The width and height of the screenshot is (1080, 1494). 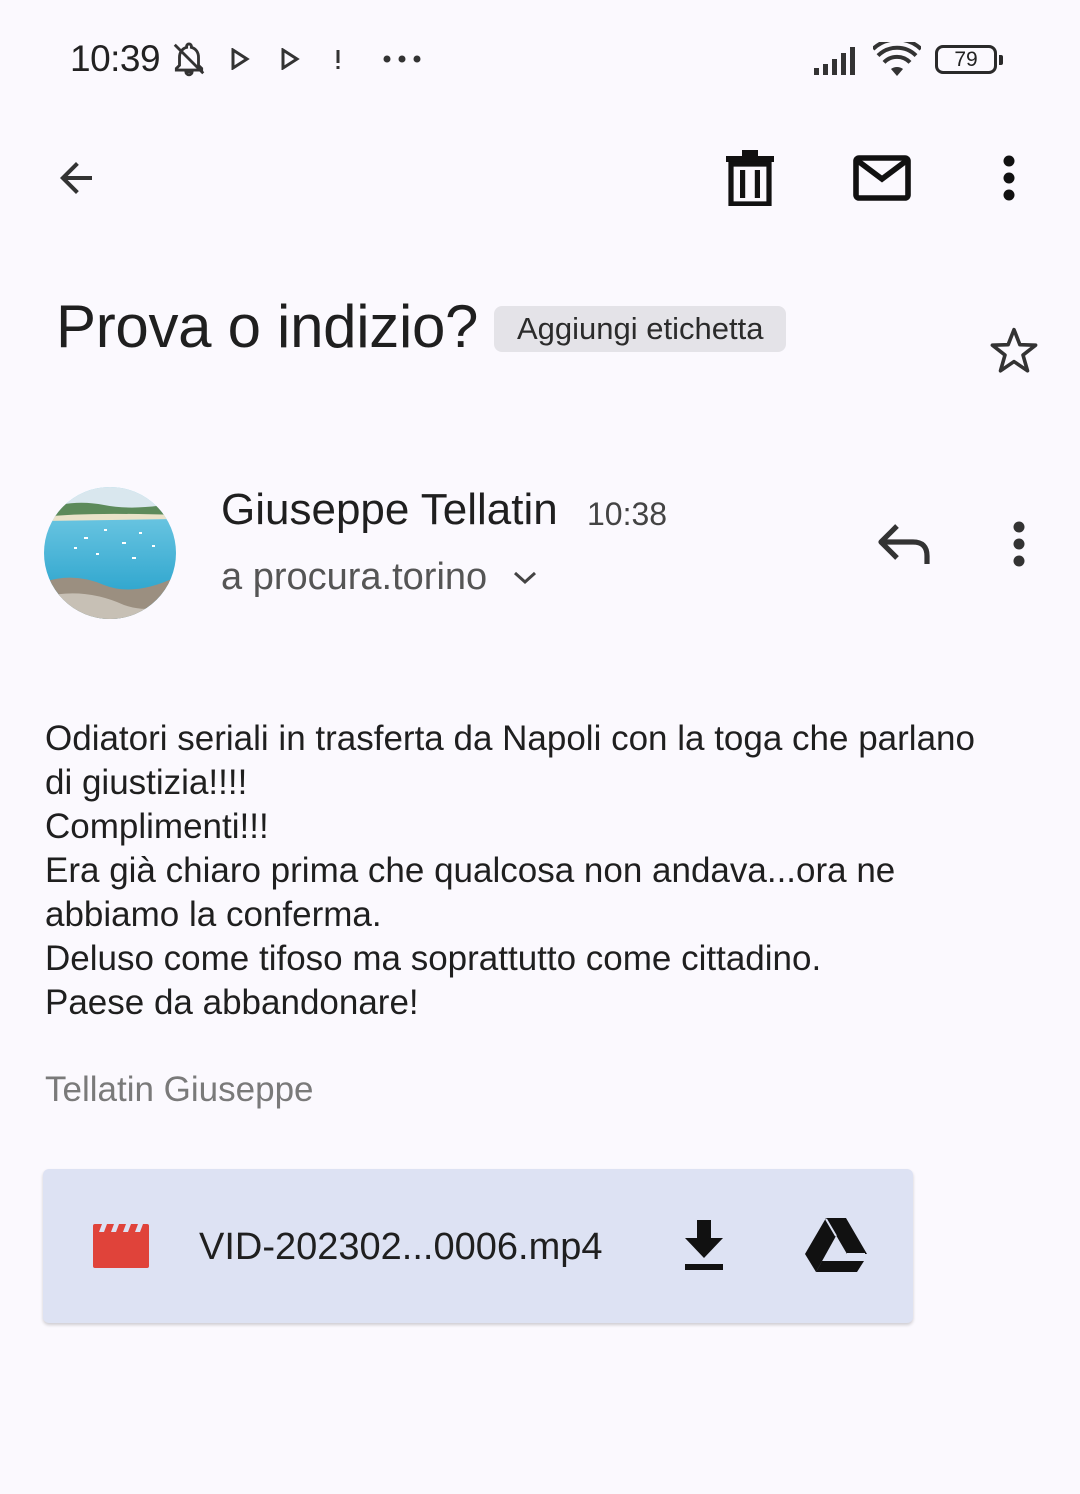 What do you see at coordinates (338, 59) in the screenshot?
I see `alert-icon` at bounding box center [338, 59].